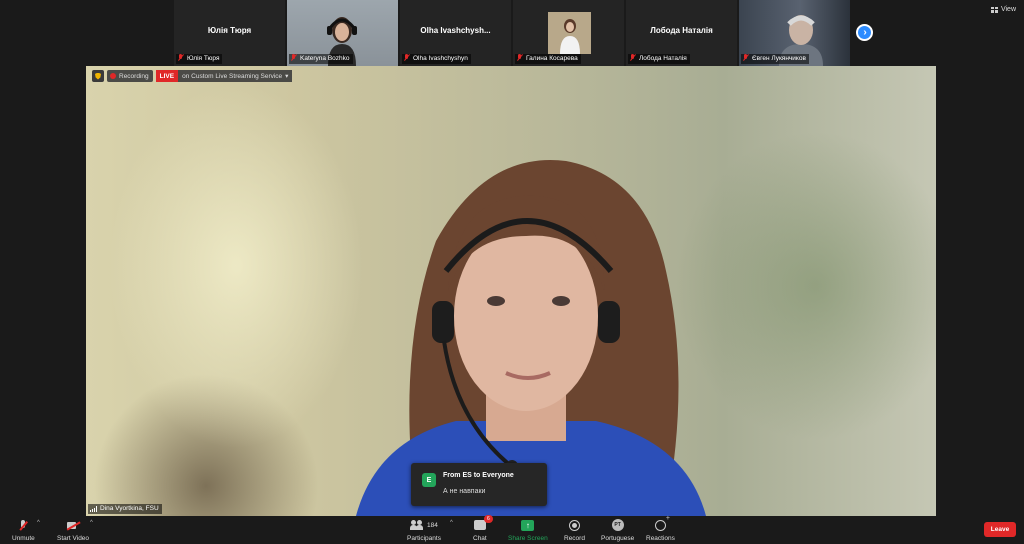 The width and height of the screenshot is (1024, 544). I want to click on chat-button: 6 Chat, so click(483, 528).